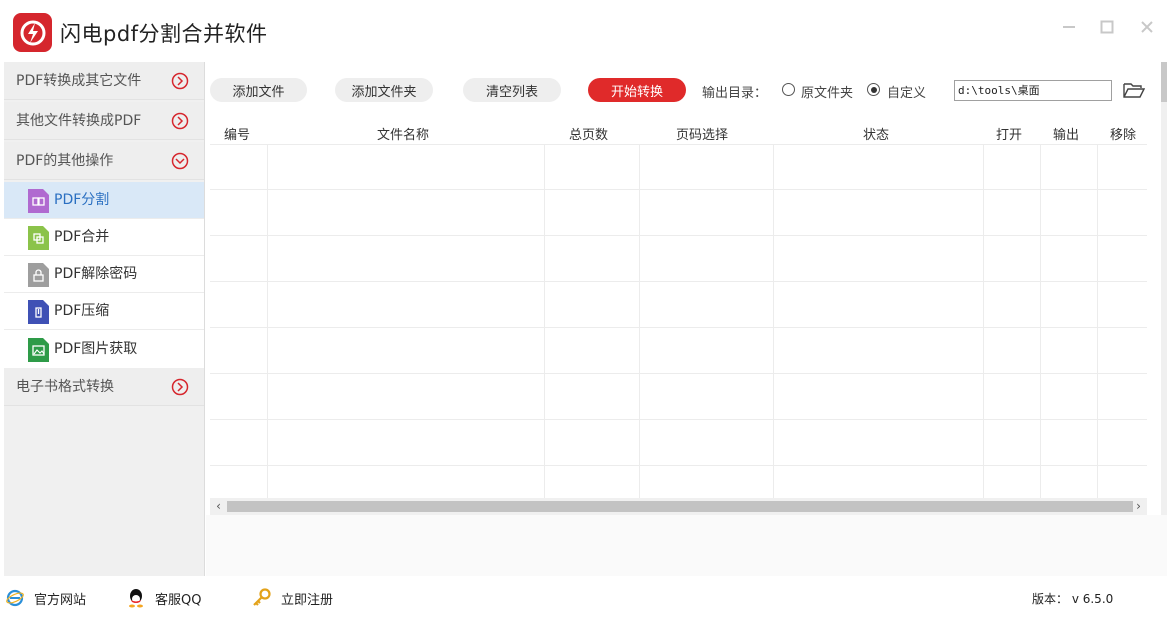 Image resolution: width=1167 pixels, height=618 pixels. I want to click on sidebar-submenu: PDF分割 PDF合并 PDF解除密码 PDF压缩 PDF图片获取, so click(104, 275).